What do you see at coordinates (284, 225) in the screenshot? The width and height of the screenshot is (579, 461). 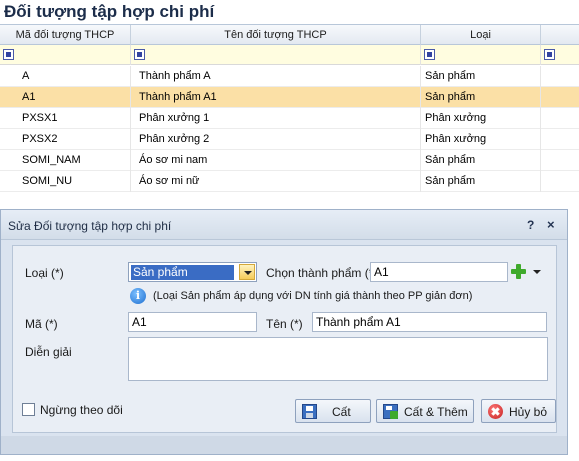 I see `dialog-titlebar: Sửa Đối tượng tập hợp chi phí ? ×` at bounding box center [284, 225].